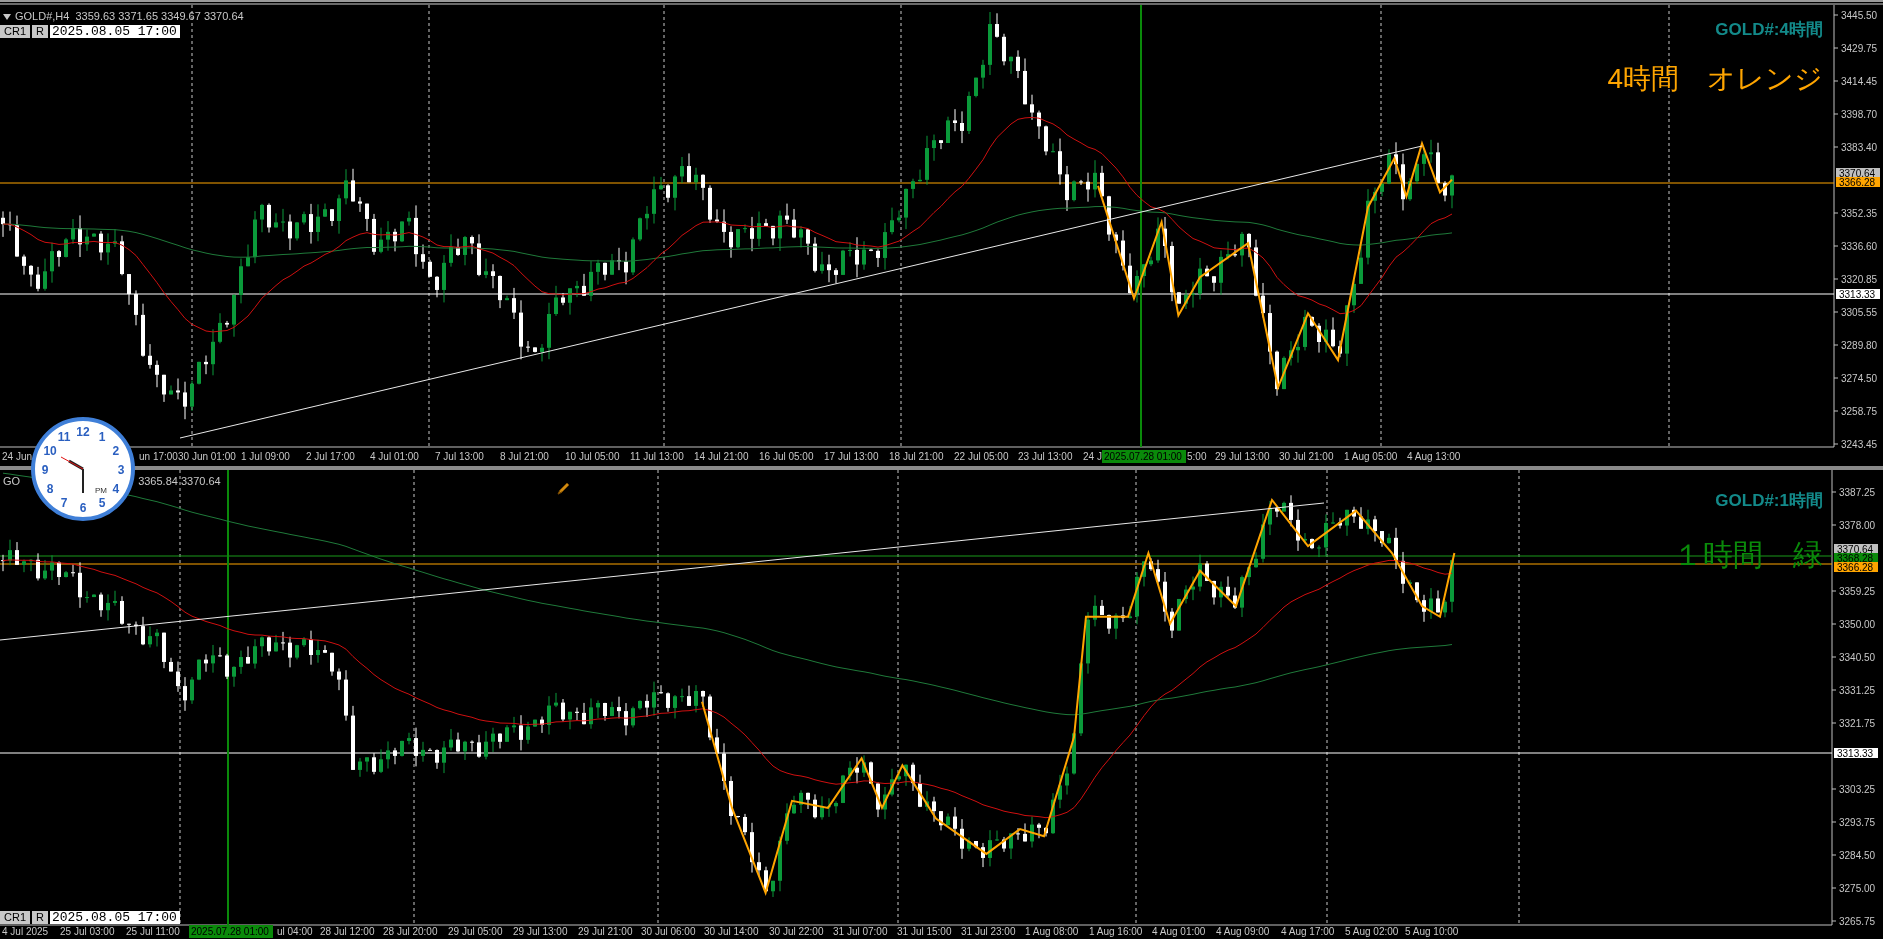  What do you see at coordinates (1197, 456) in the screenshot?
I see `time-axis-label: 5:00` at bounding box center [1197, 456].